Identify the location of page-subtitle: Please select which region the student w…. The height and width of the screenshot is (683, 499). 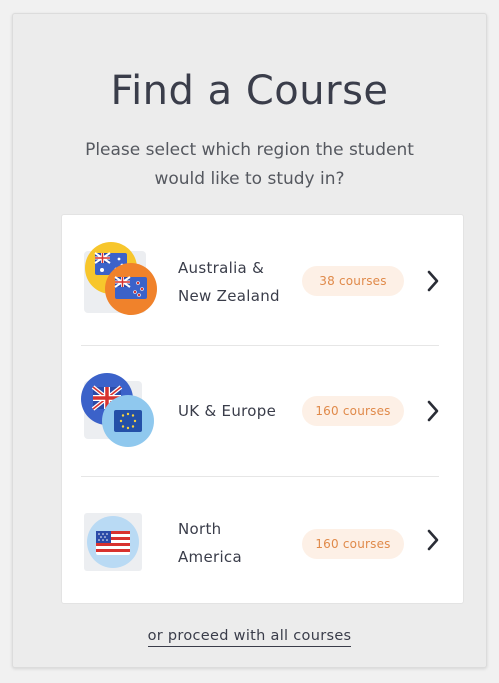
(249, 164).